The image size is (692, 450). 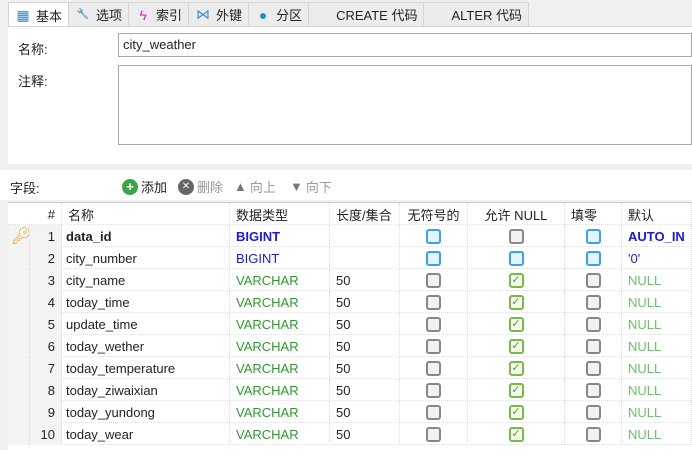 I want to click on field-name: city_number, so click(x=99, y=258).